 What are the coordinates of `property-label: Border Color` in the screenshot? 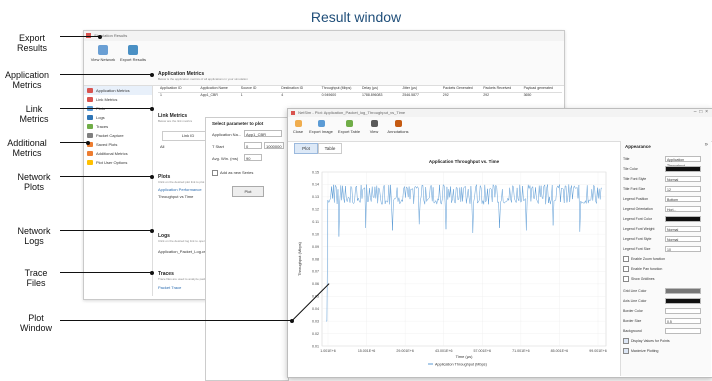 It's located at (633, 311).